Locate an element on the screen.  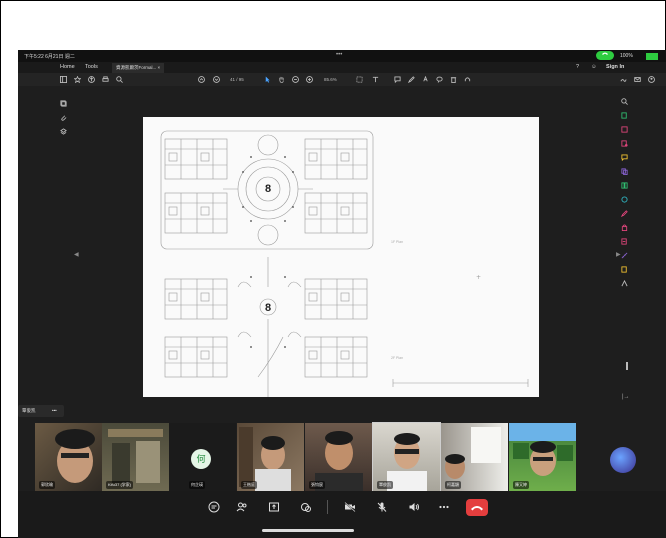
participant-tile: 何 何芷瑛 is located at coordinates (202, 457).